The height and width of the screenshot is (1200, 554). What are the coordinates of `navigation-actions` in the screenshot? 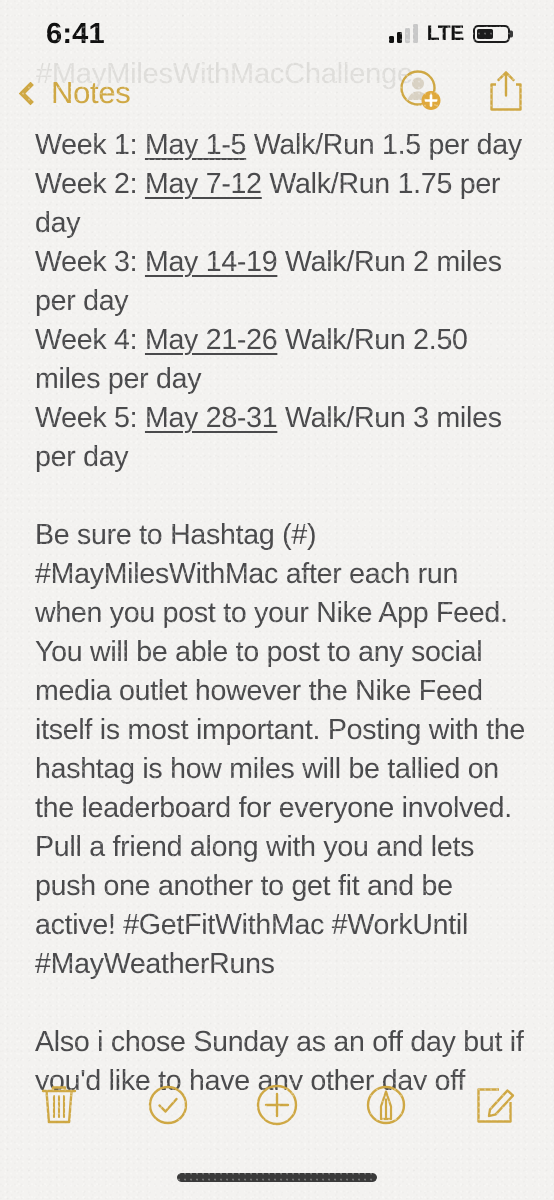 It's located at (462, 93).